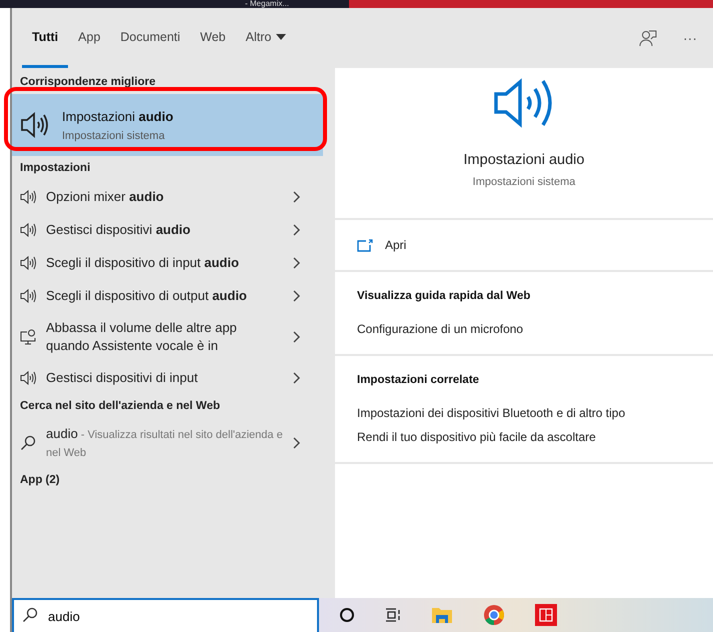 Image resolution: width=713 pixels, height=632 pixels. I want to click on open-link: Apri, so click(395, 245).